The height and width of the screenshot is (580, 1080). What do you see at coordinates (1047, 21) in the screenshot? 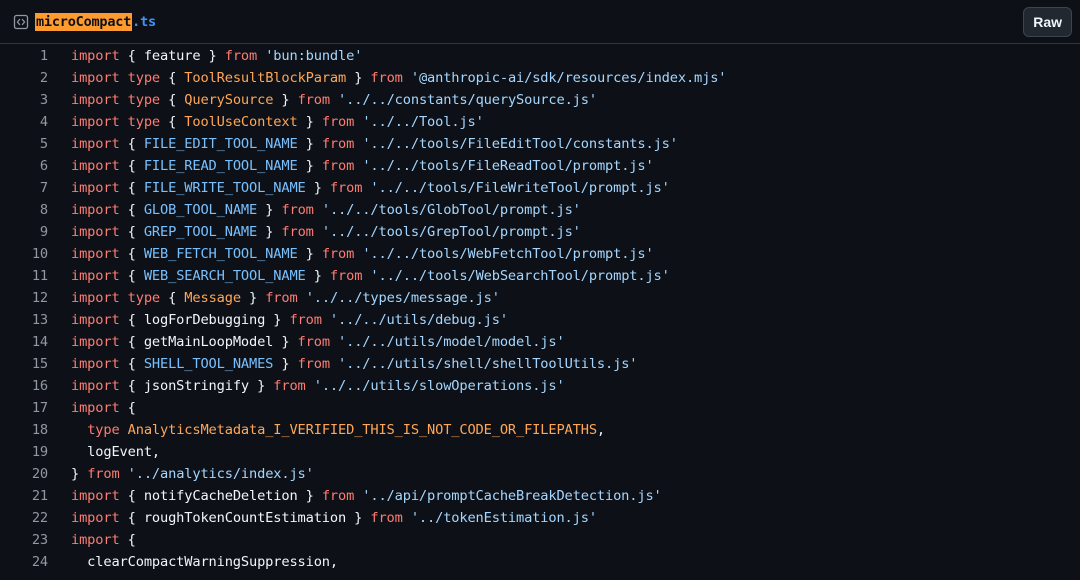
I see `raw-button: Raw` at bounding box center [1047, 21].